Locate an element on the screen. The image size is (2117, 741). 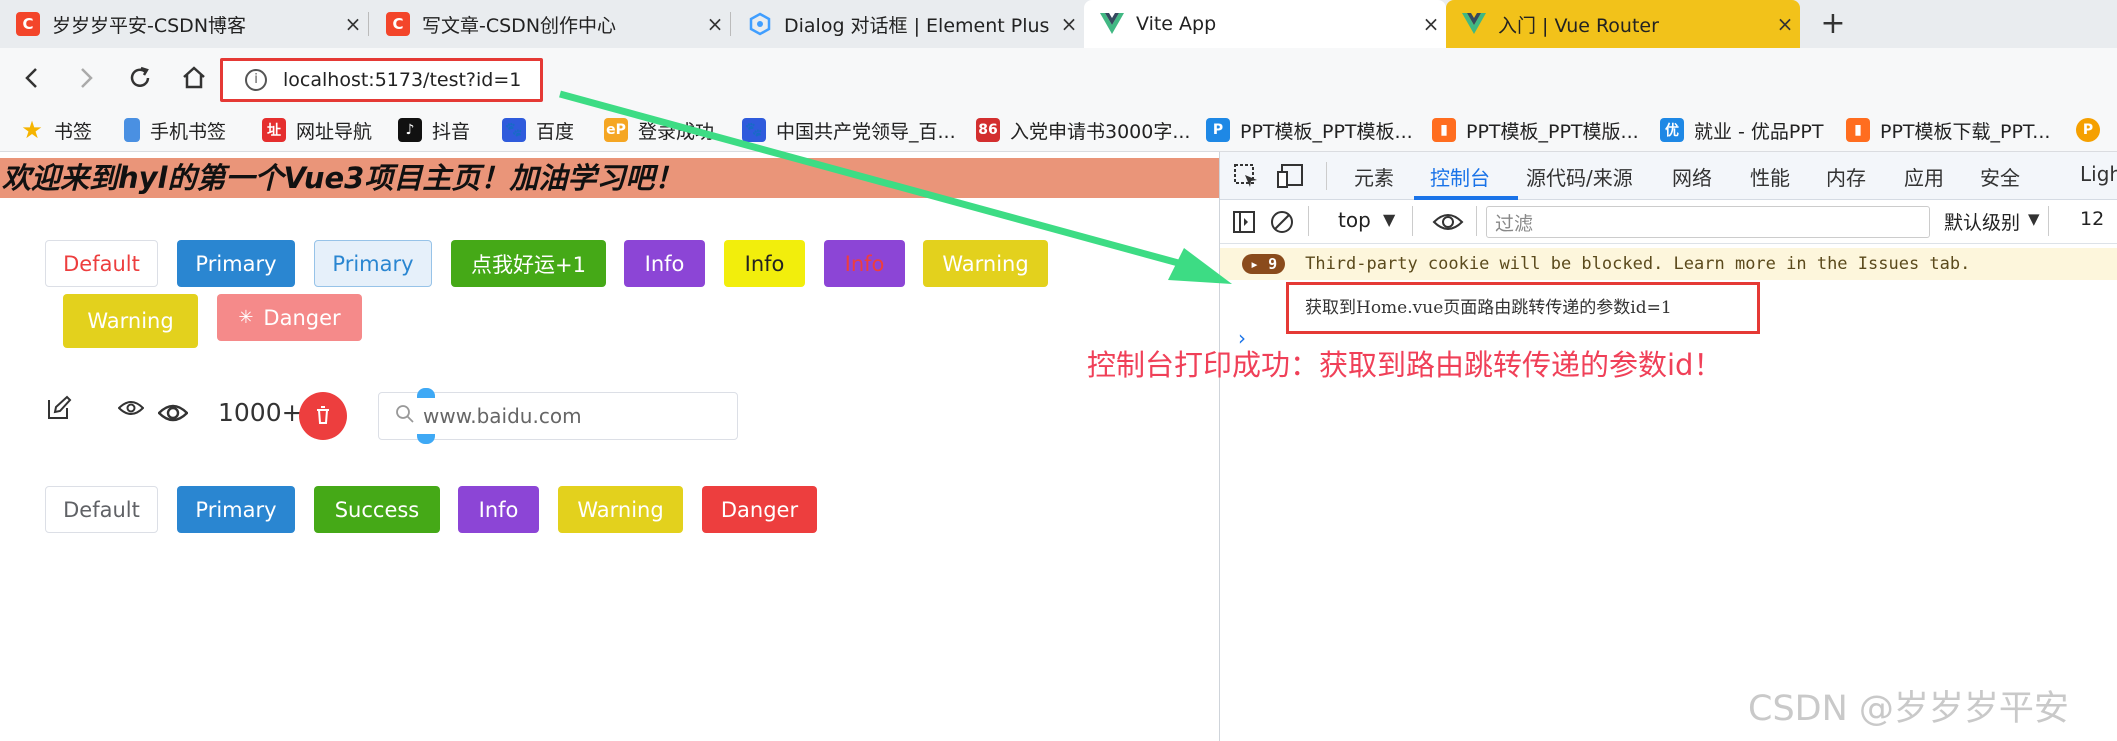
watermark: CSDN @岁岁岁平安 is located at coordinates (1908, 709).